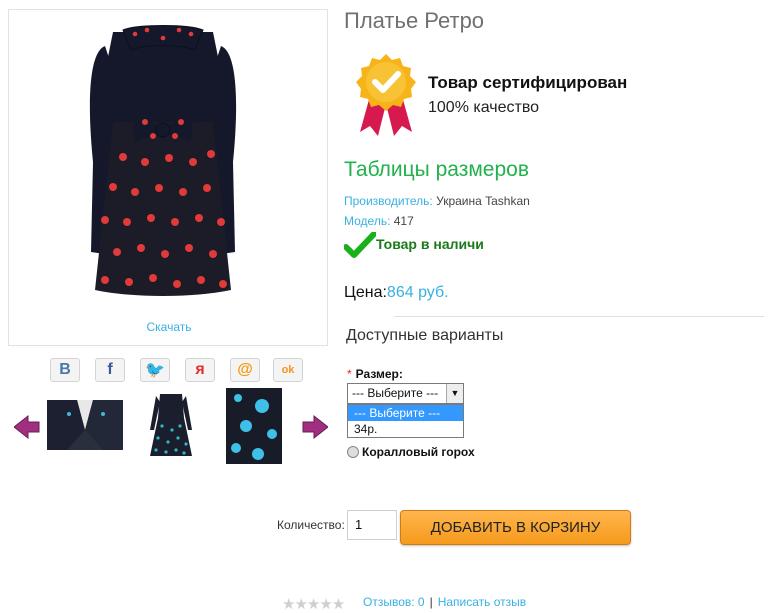  Describe the element at coordinates (169, 327) in the screenshot. I see `download-link: Скачать` at that location.